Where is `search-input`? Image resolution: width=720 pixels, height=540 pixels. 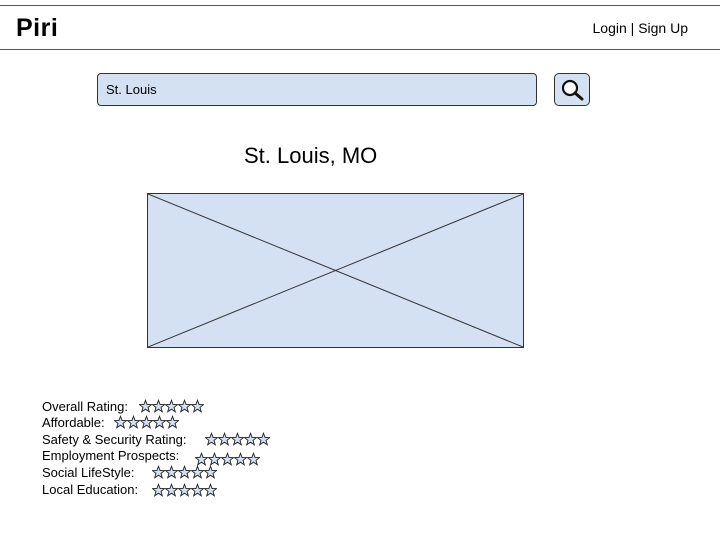
search-input is located at coordinates (317, 89).